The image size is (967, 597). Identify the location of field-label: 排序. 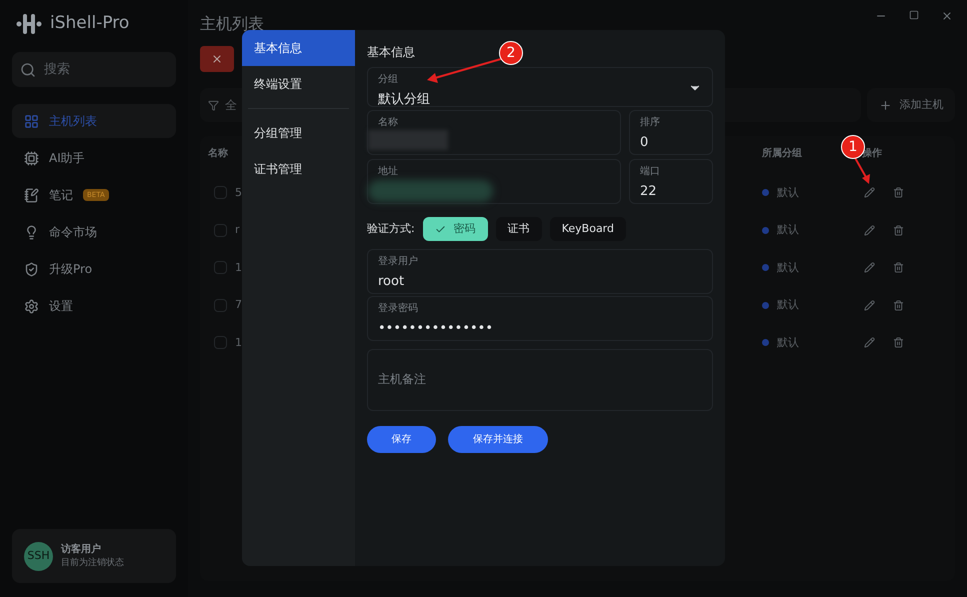
(650, 123).